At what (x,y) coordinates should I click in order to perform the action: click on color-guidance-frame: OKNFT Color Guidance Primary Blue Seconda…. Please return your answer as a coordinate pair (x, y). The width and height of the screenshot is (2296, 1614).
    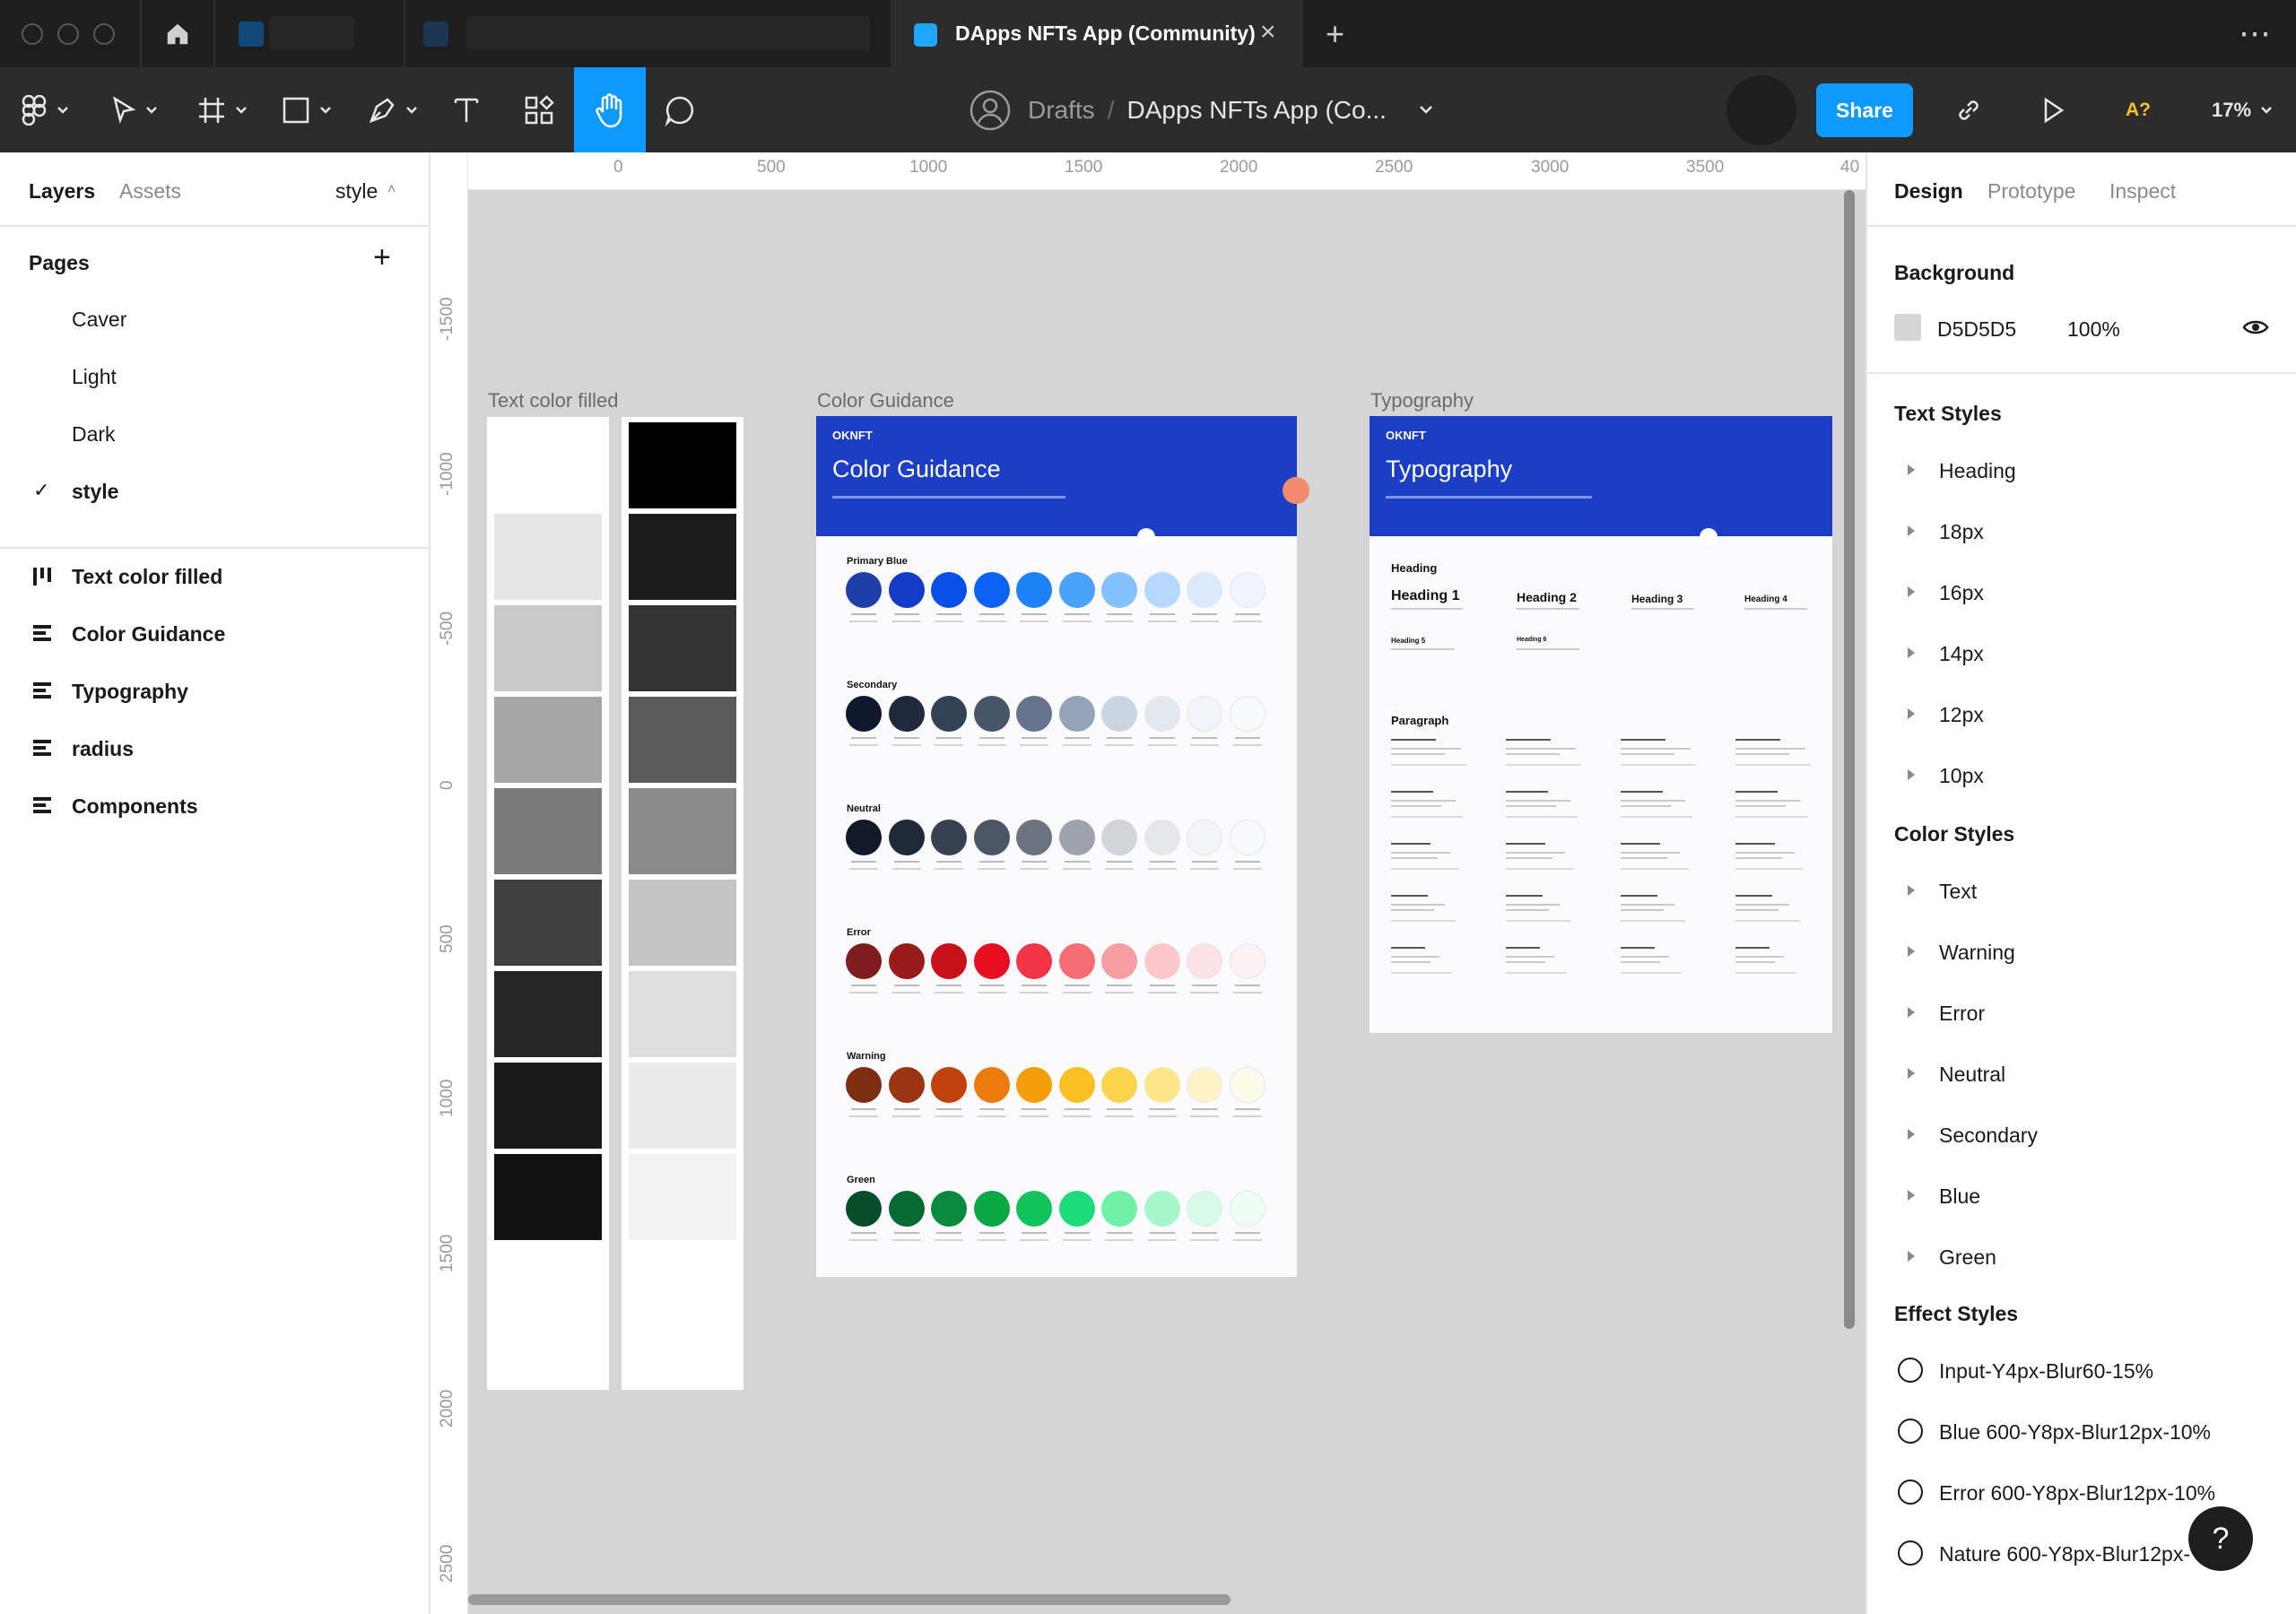
    Looking at the image, I should click on (1062, 846).